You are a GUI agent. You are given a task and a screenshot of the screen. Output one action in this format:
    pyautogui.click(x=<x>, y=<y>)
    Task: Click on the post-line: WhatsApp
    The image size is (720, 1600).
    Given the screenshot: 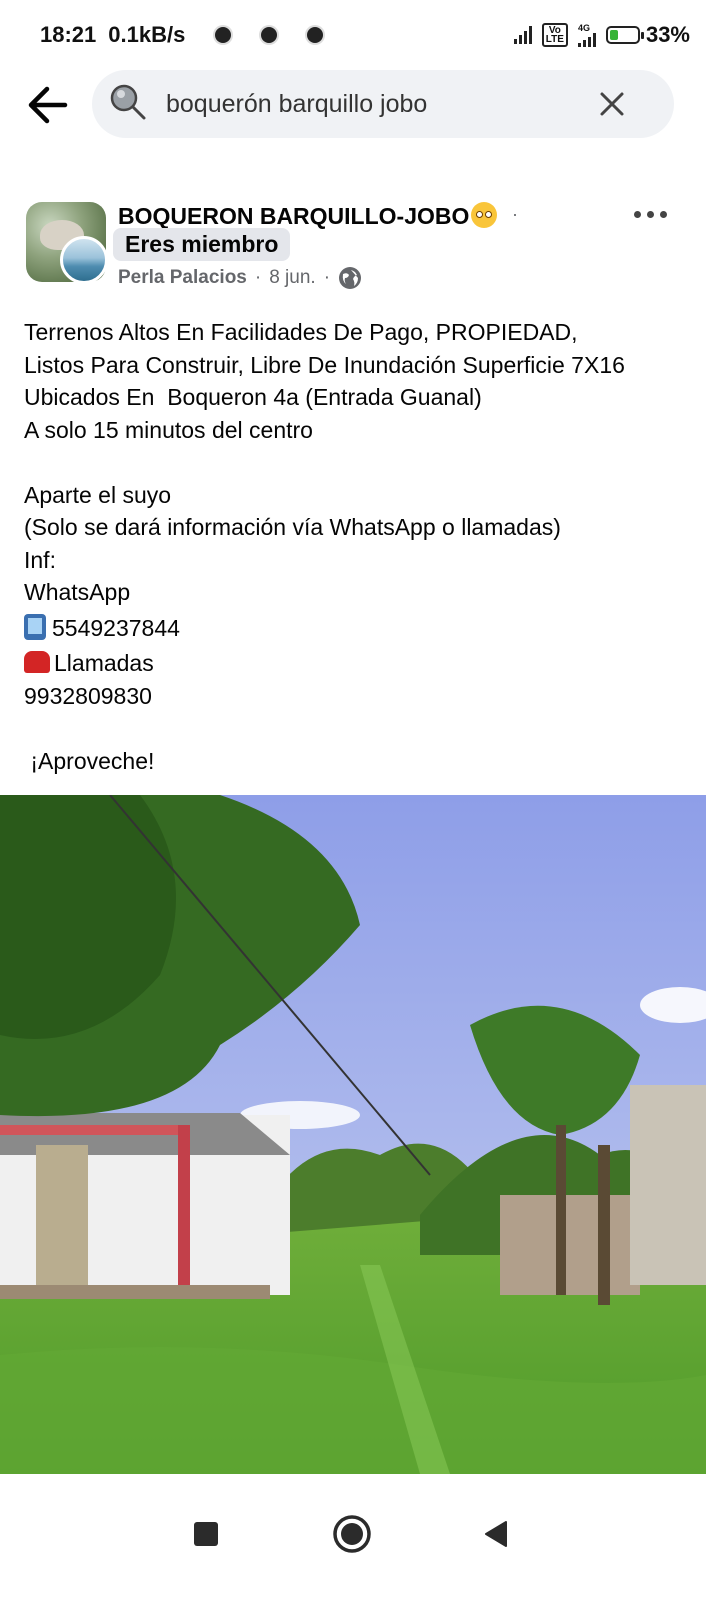 What is the action you would take?
    pyautogui.click(x=77, y=592)
    